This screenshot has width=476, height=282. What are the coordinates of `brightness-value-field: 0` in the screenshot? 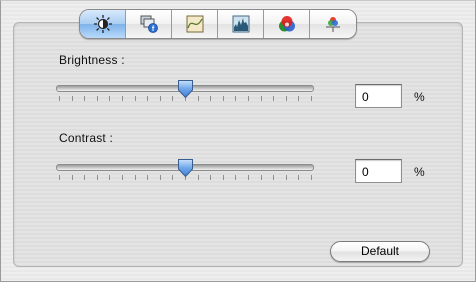 It's located at (378, 96).